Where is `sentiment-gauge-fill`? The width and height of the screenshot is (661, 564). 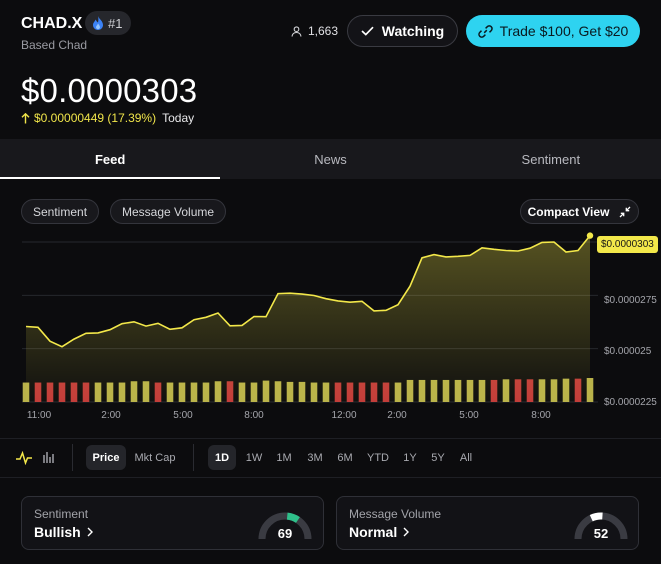 sentiment-gauge-fill is located at coordinates (293, 517).